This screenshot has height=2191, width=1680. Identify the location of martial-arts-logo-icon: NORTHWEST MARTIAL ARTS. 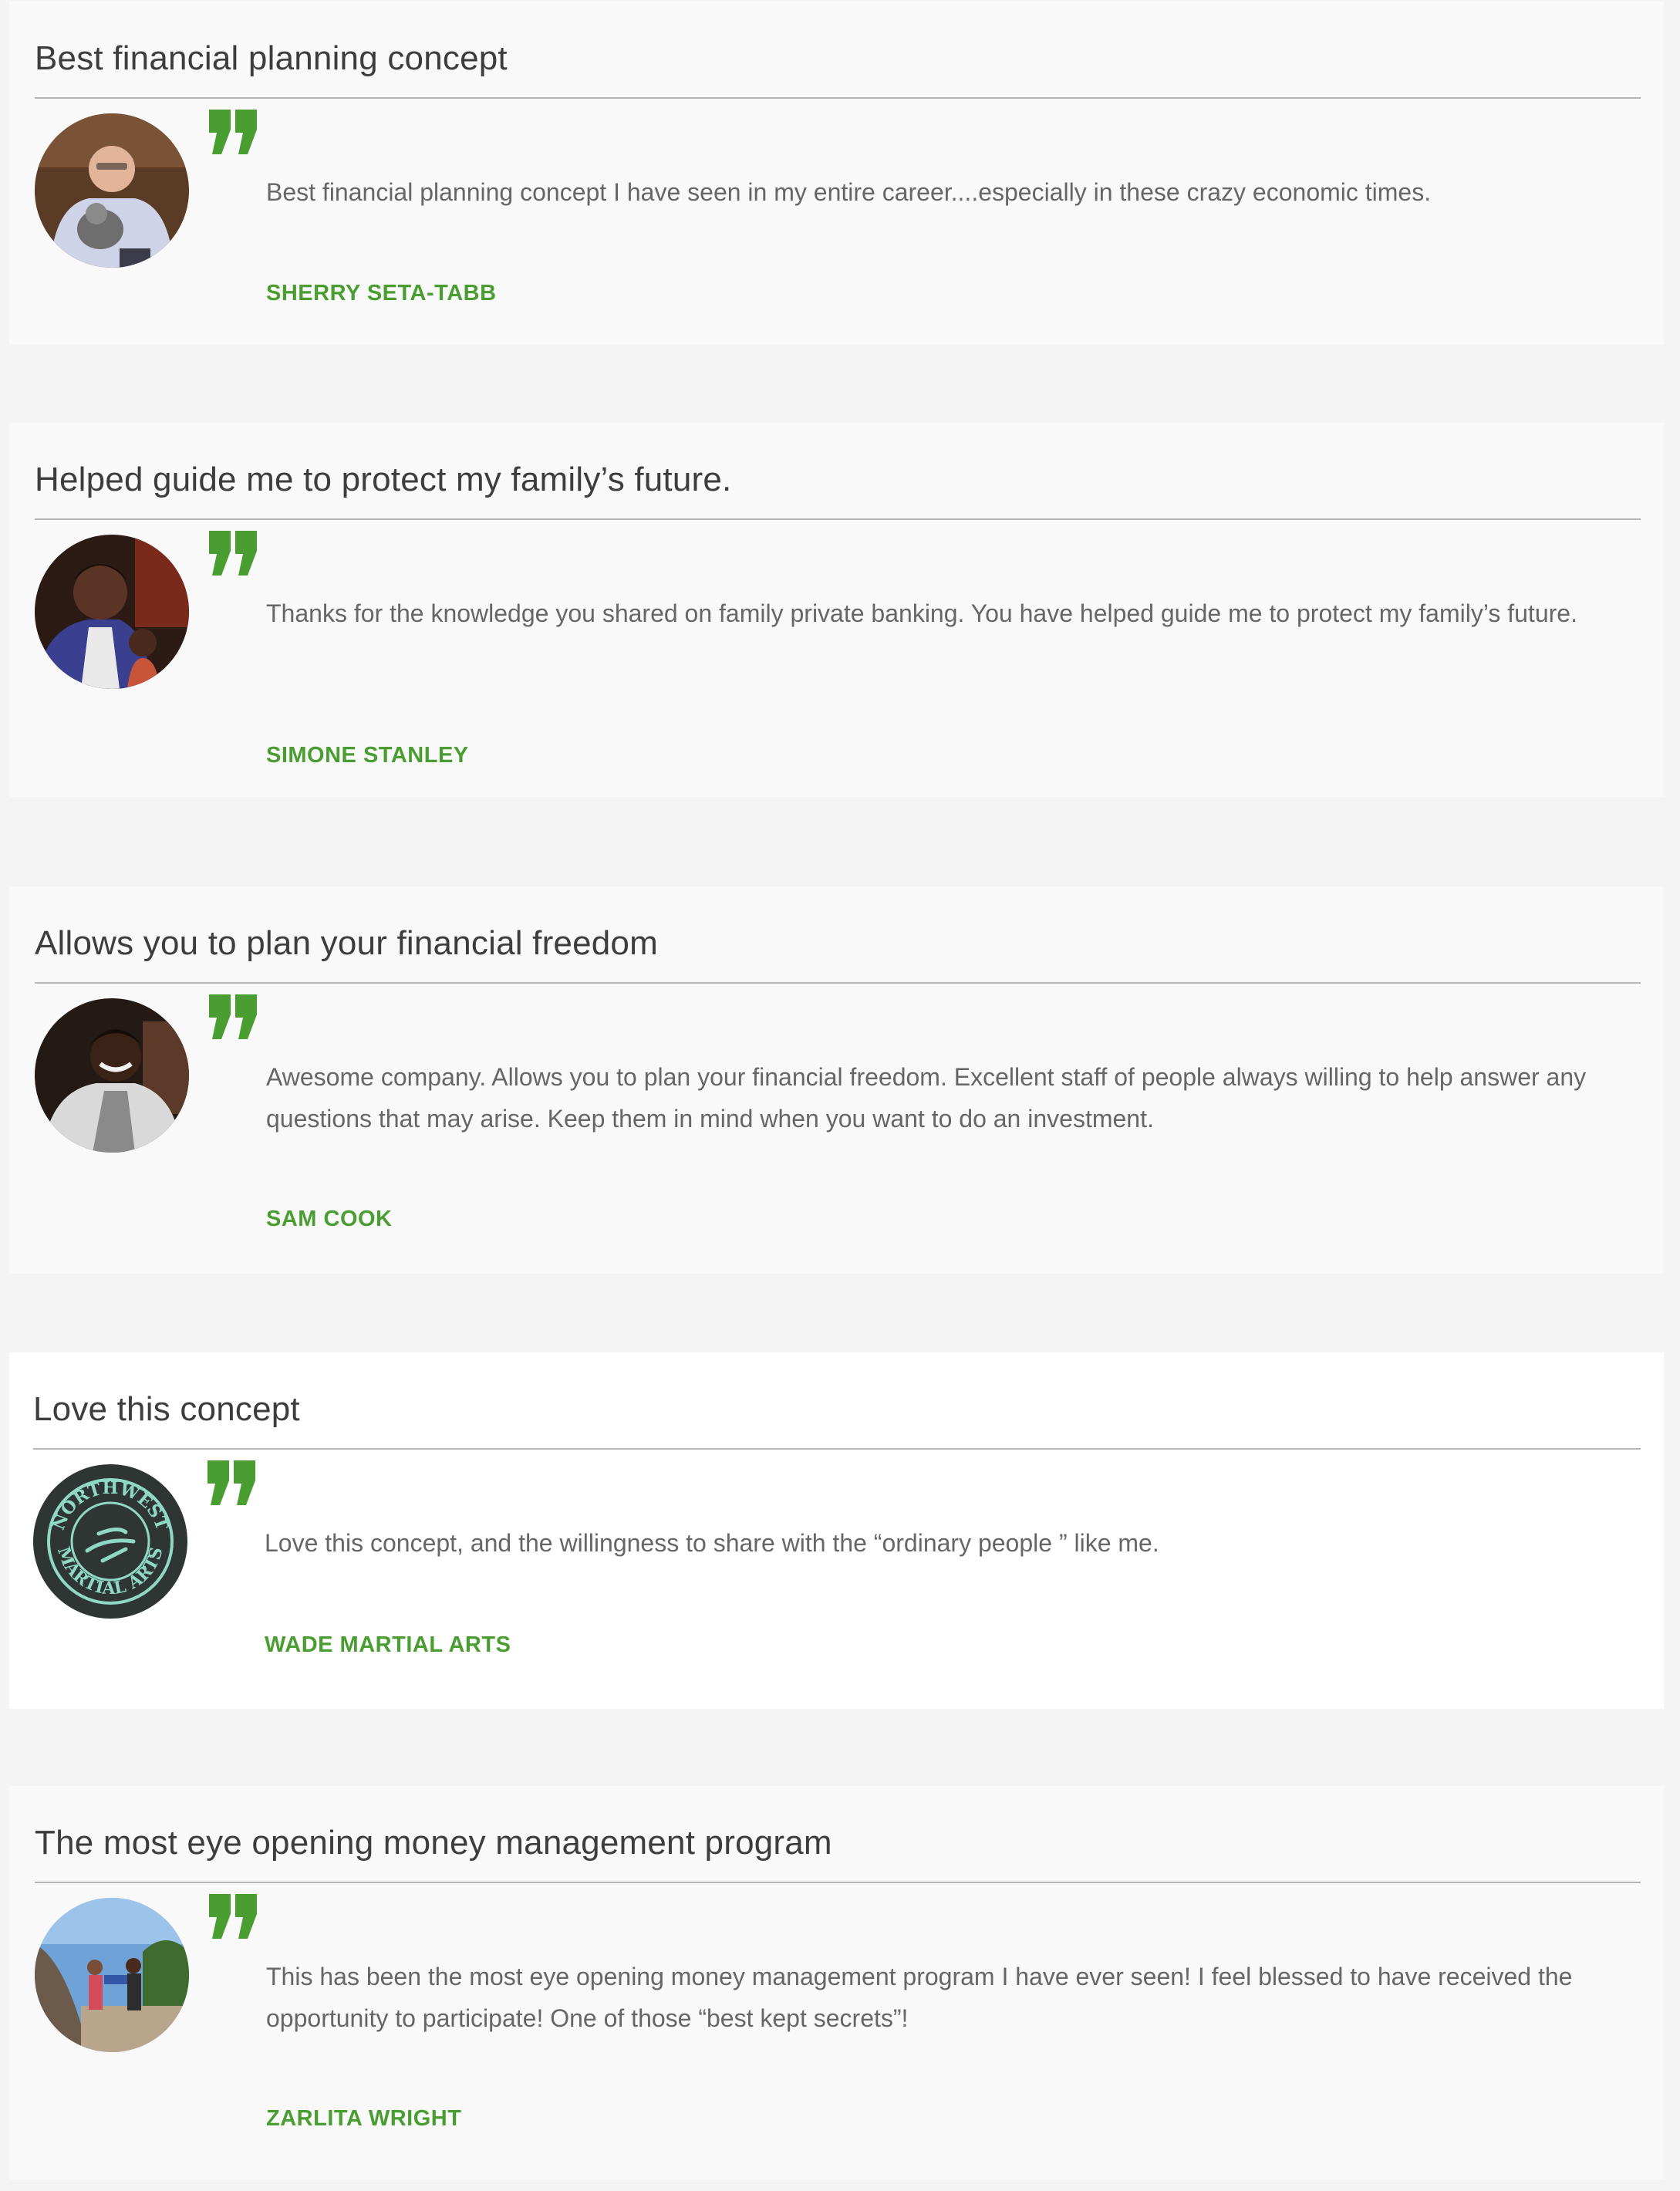
(110, 1541).